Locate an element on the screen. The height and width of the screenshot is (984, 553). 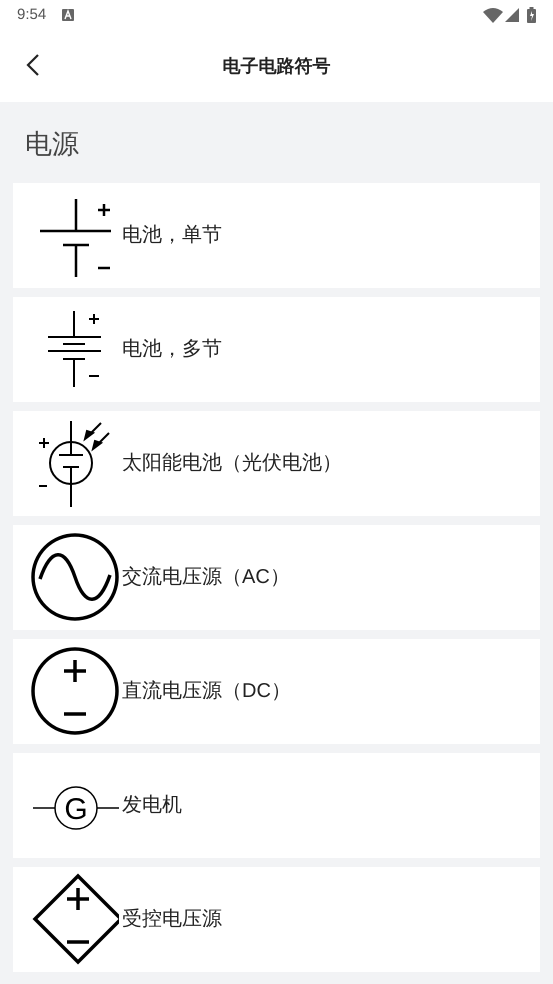
battery-icon is located at coordinates (531, 15).